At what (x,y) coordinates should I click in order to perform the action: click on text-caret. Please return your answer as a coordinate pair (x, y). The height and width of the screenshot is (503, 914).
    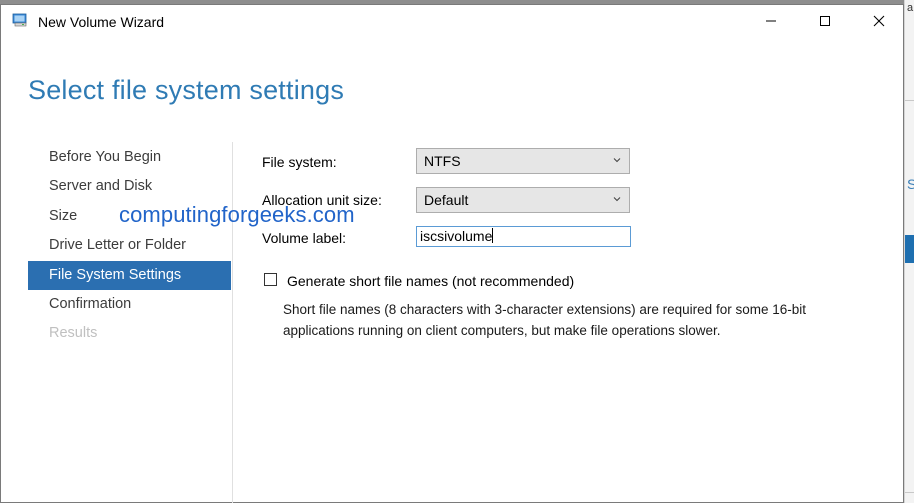
    Looking at the image, I should click on (493, 235).